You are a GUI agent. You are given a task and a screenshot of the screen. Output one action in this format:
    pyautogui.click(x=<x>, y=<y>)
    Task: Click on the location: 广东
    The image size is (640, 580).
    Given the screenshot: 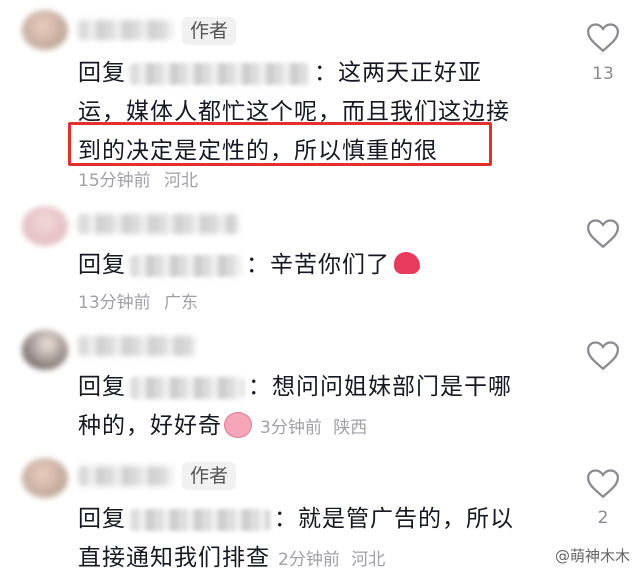 What is the action you would take?
    pyautogui.click(x=181, y=303)
    